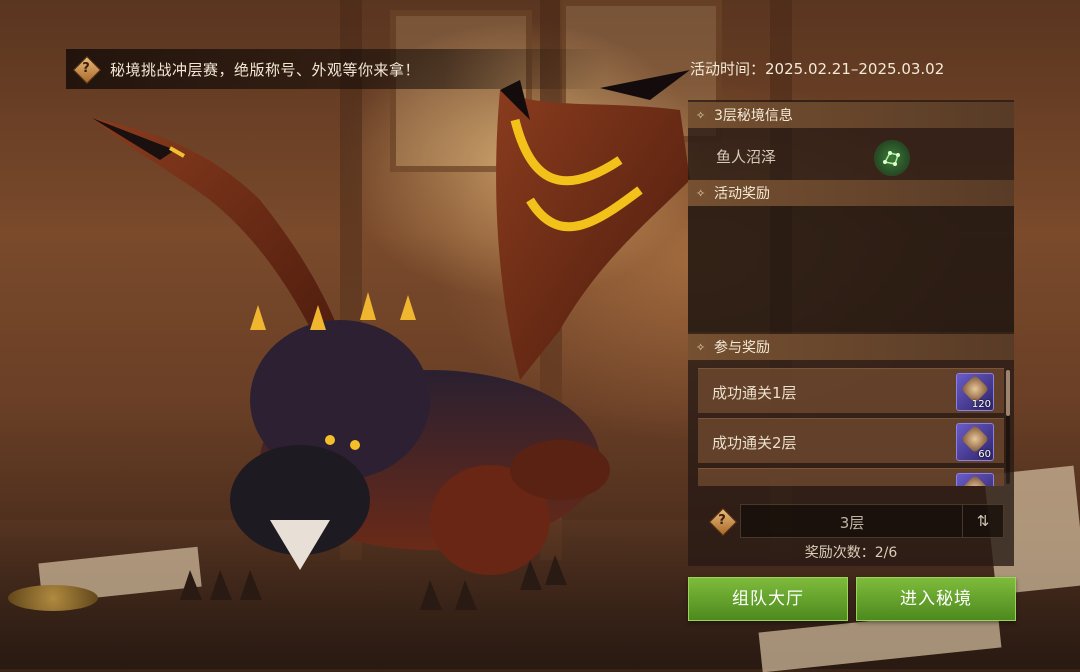 This screenshot has width=1080, height=672. What do you see at coordinates (851, 553) in the screenshot?
I see `reward-count-text: 奖励次数：2/6` at bounding box center [851, 553].